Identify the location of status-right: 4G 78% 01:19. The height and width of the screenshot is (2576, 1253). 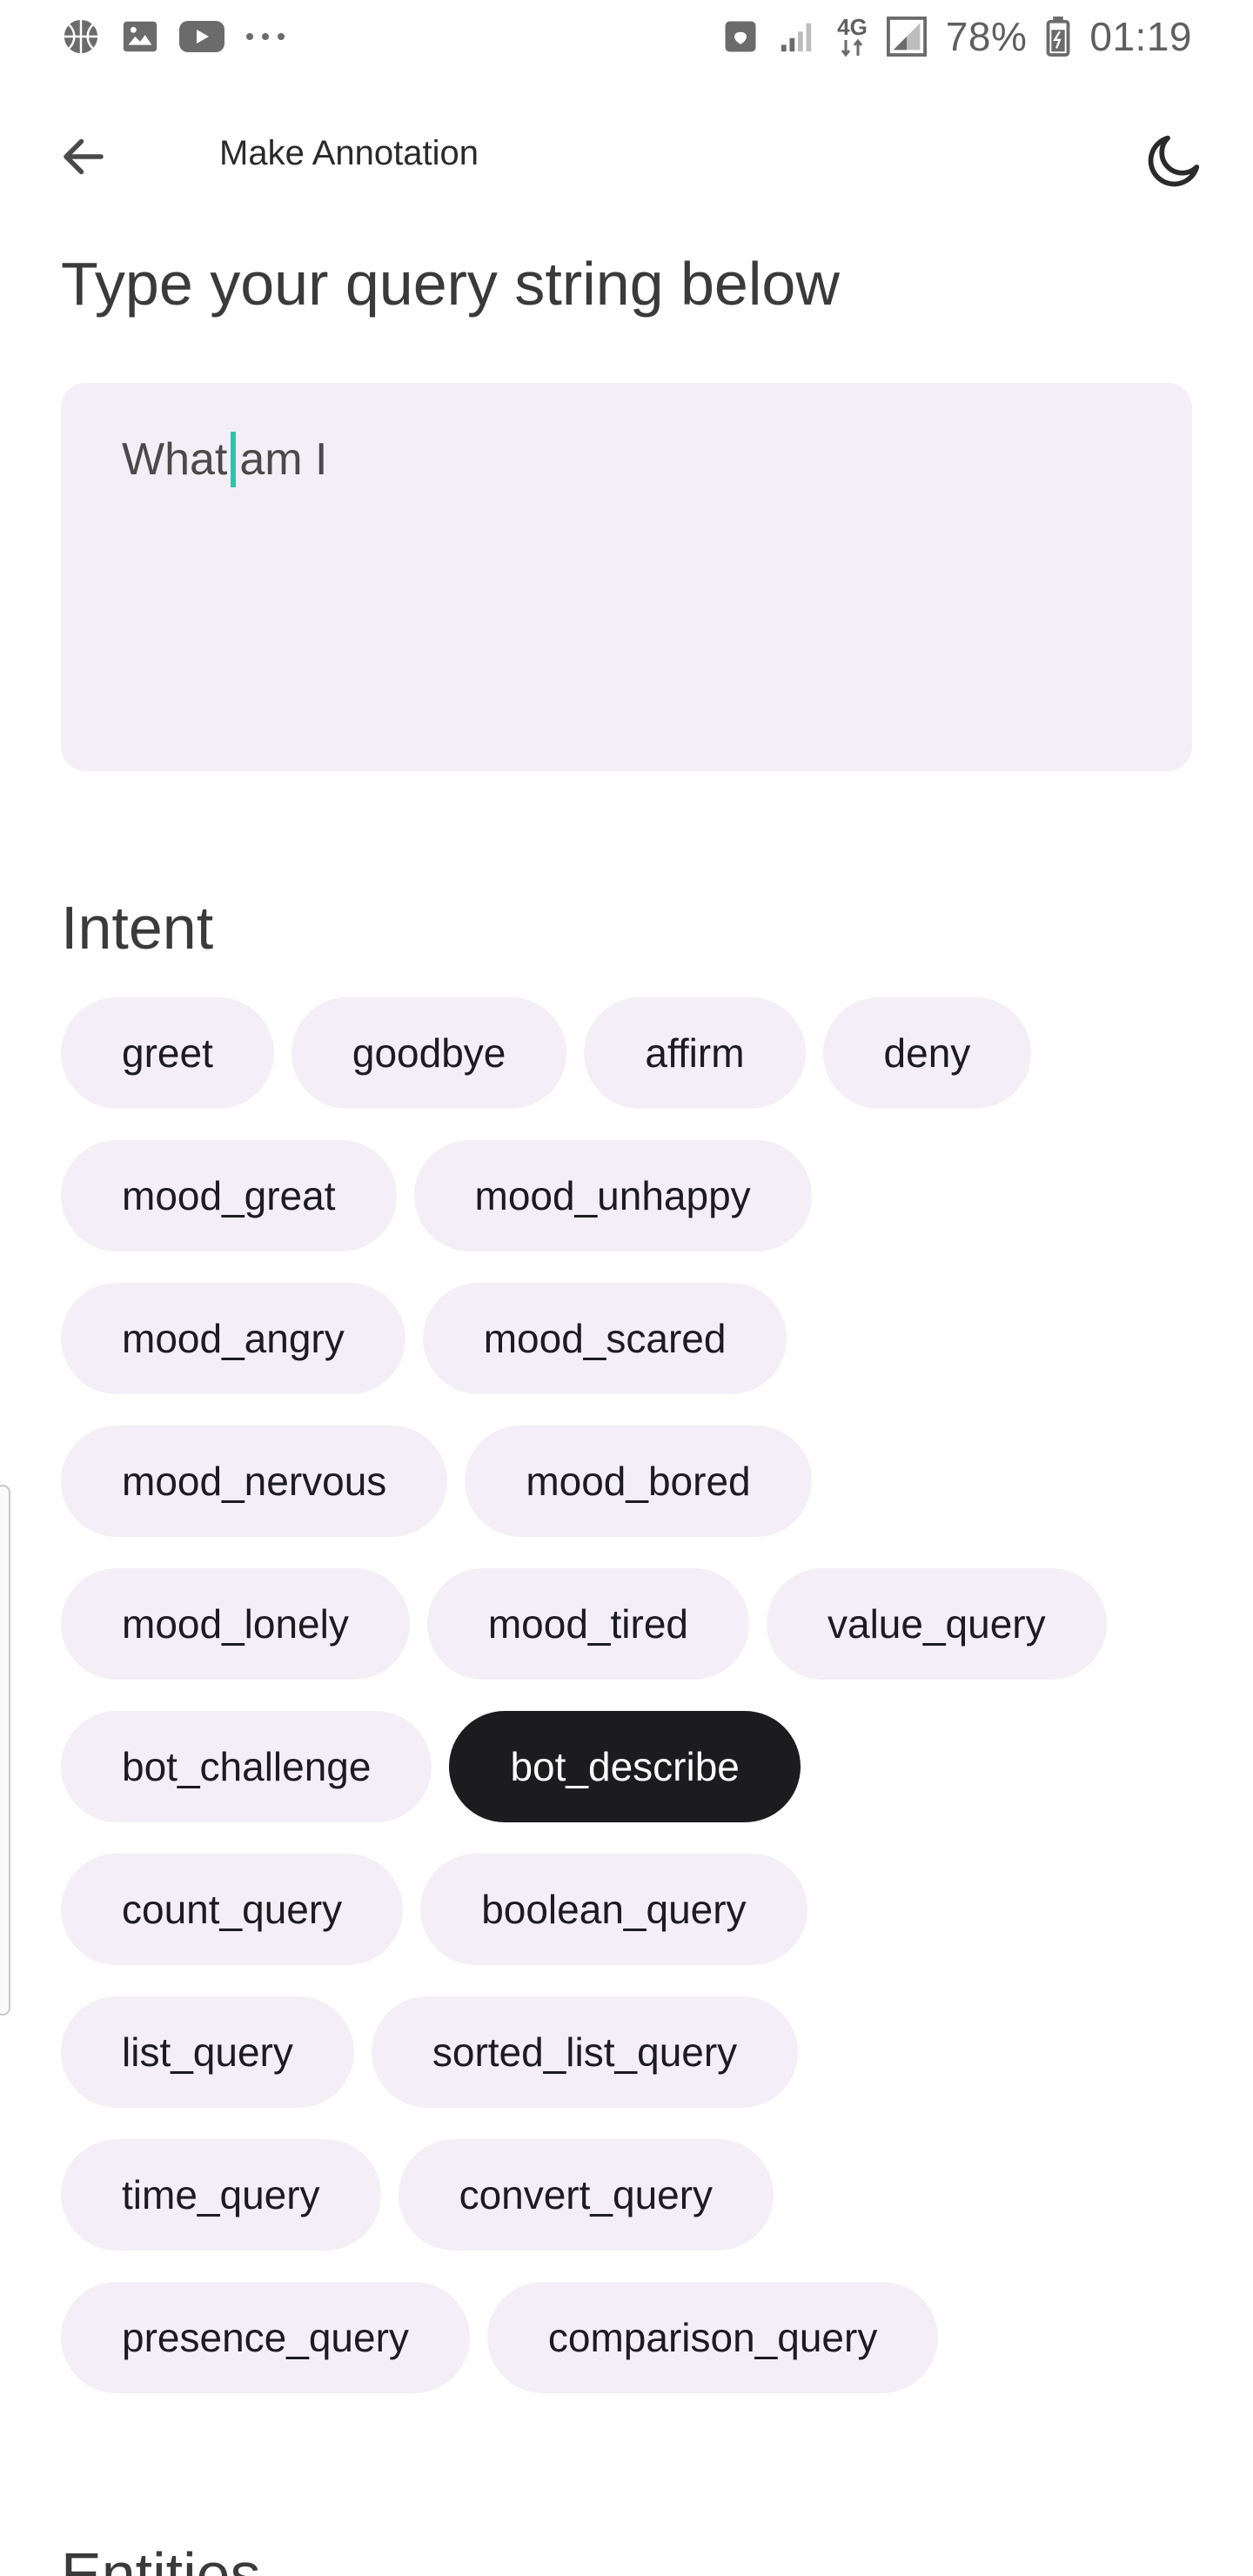
(957, 37).